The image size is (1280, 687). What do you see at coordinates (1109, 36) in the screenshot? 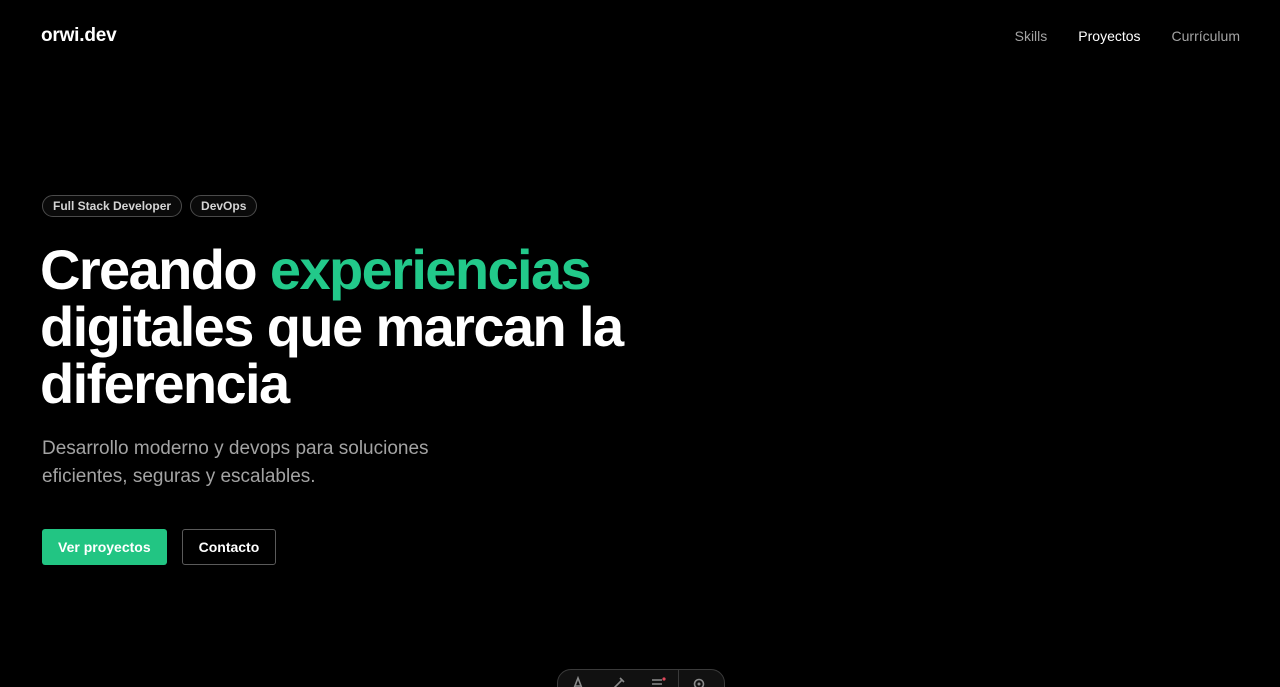
I see `nav-link-proyectos: Proyectos` at bounding box center [1109, 36].